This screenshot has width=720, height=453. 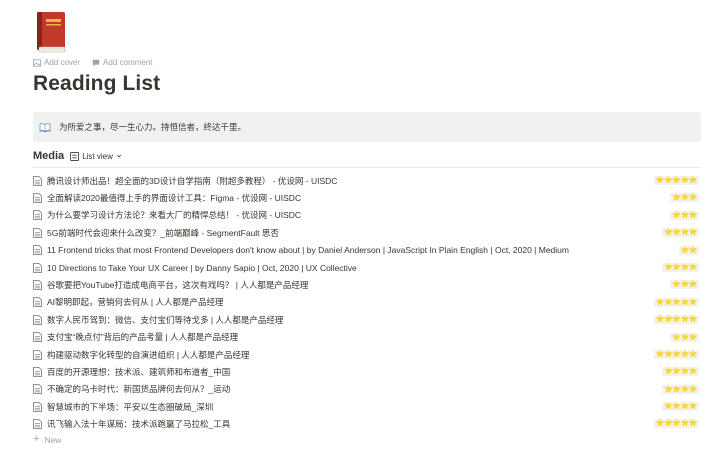 What do you see at coordinates (367, 319) in the screenshot?
I see `list-item: 数字人民币驾到：微信、支付宝们等待戈多 | 人人都是产品经理 ⭐⭐⭐⭐⭐` at bounding box center [367, 319].